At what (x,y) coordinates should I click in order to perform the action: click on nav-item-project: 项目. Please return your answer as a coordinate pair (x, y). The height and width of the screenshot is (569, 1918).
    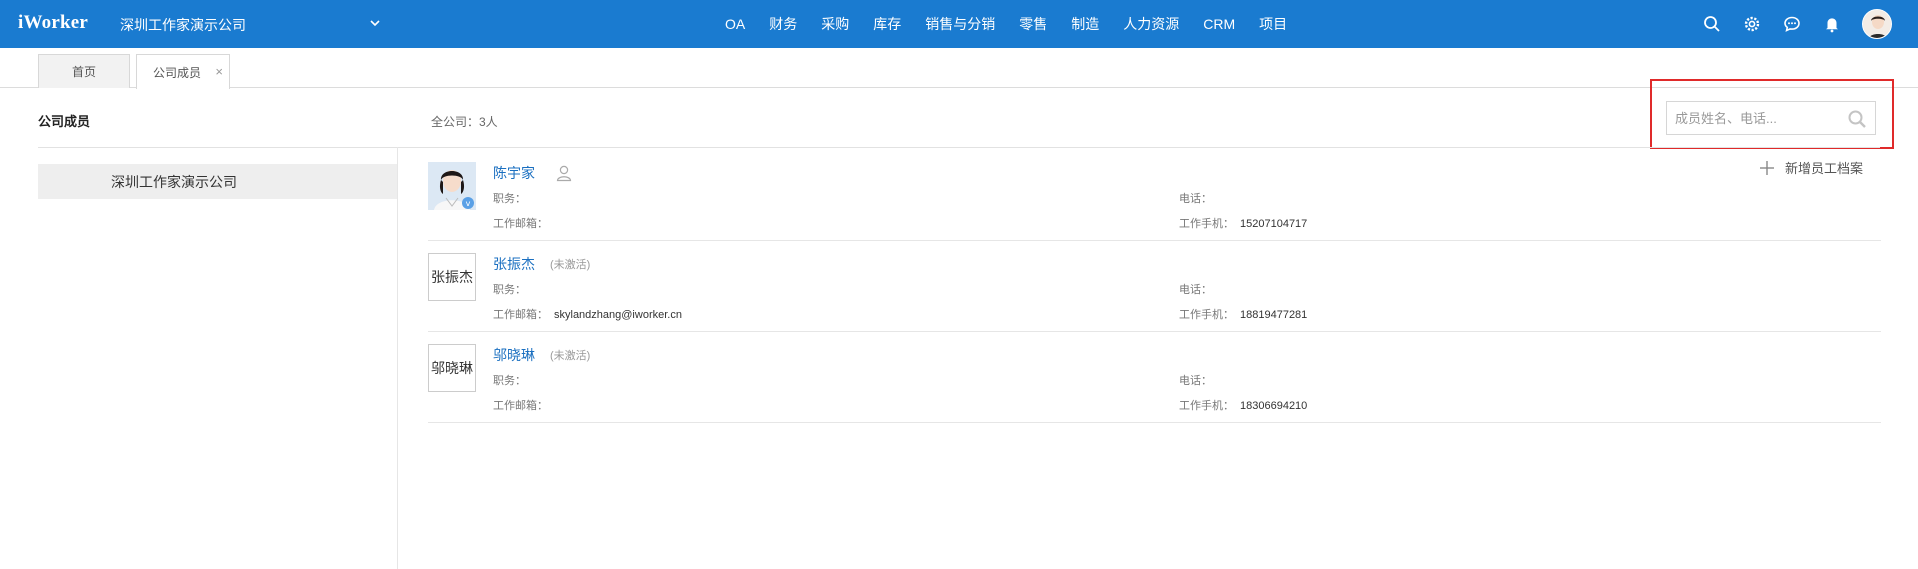
    Looking at the image, I should click on (1273, 24).